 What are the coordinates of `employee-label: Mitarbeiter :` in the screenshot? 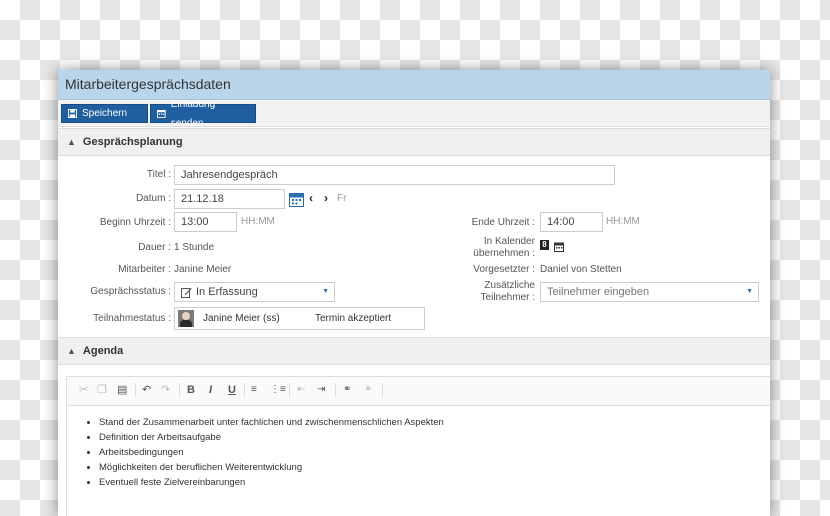 It's located at (144, 269).